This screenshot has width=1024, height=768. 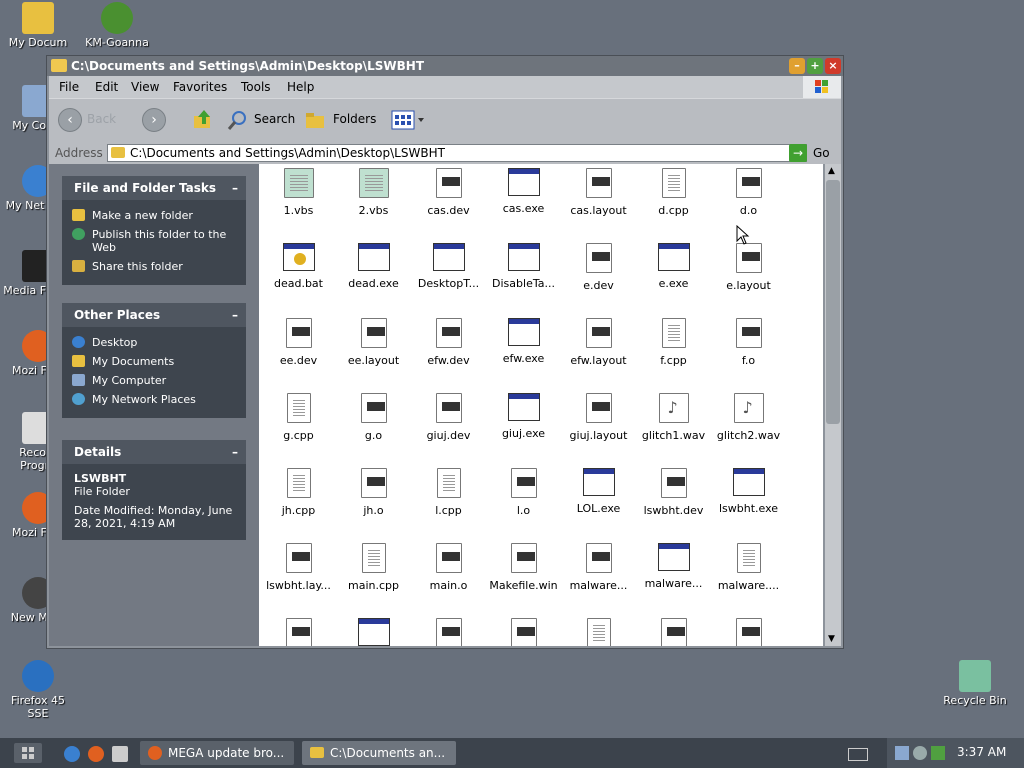 What do you see at coordinates (981, 752) in the screenshot?
I see `clock: 3:37 AM` at bounding box center [981, 752].